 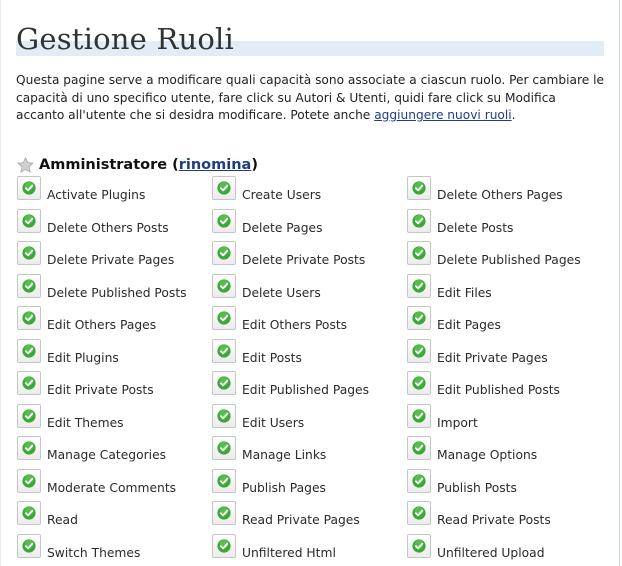 I want to click on capability-item: Delete Posts, so click(x=504, y=225).